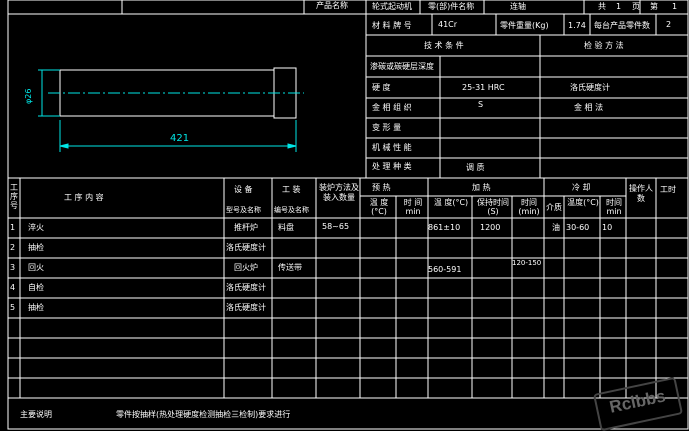 This screenshot has width=689, height=431. Describe the element at coordinates (13, 307) in the screenshot. I see `step-no: 5` at that location.